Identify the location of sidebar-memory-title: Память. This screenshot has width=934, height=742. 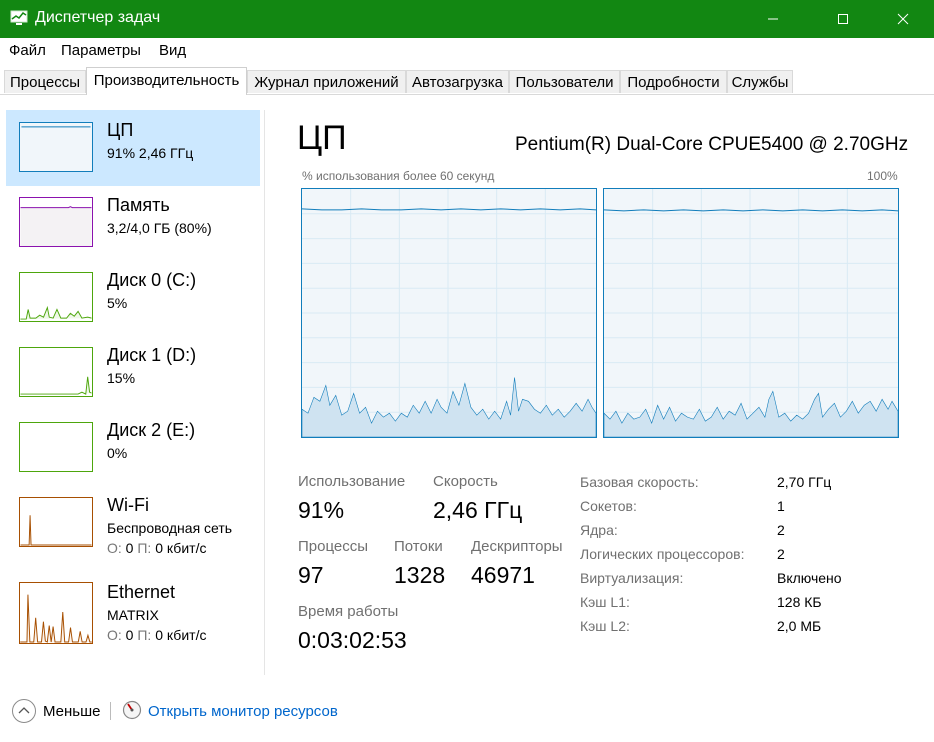
(138, 205).